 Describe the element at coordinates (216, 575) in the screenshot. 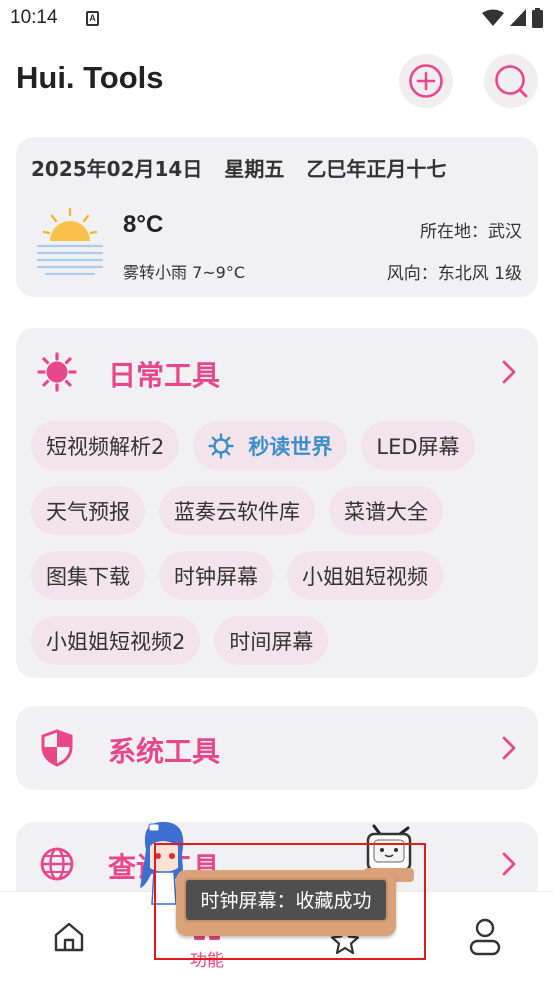

I see `chip-clock-screen: 时钟屏幕` at that location.